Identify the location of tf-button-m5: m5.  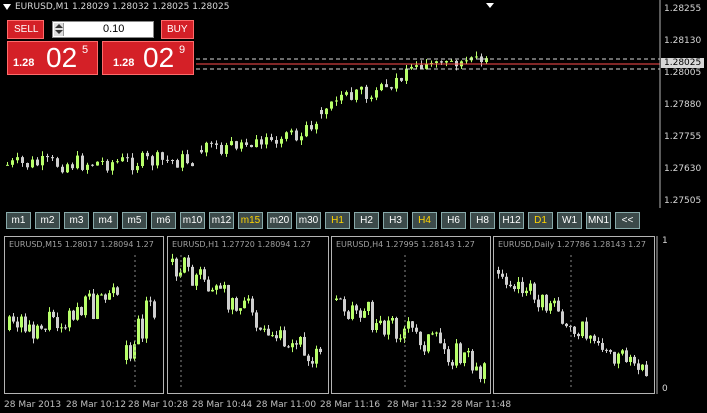
(134, 220).